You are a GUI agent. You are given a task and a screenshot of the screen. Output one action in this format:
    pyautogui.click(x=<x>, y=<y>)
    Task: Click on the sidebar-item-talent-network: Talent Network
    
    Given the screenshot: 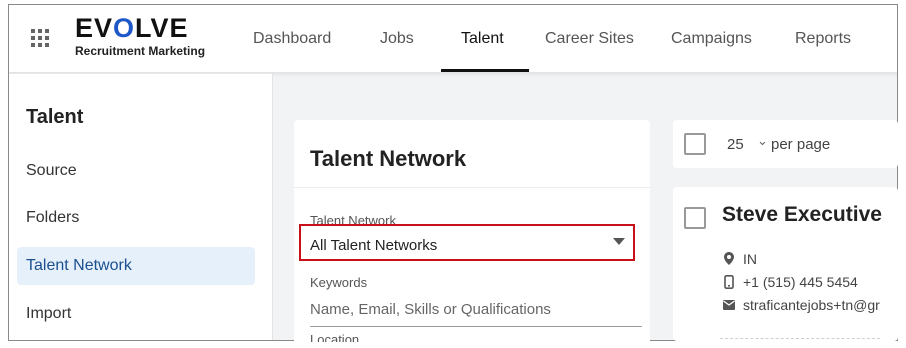 What is the action you would take?
    pyautogui.click(x=136, y=266)
    